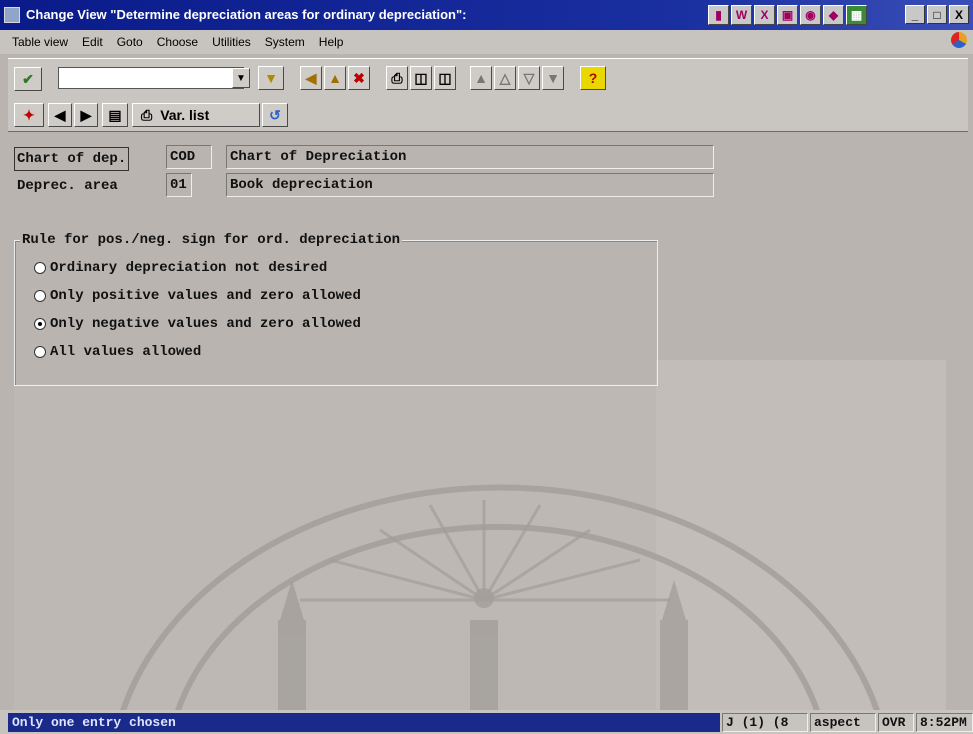 This screenshot has width=973, height=734. I want to click on back-icon: ◀, so click(311, 78).